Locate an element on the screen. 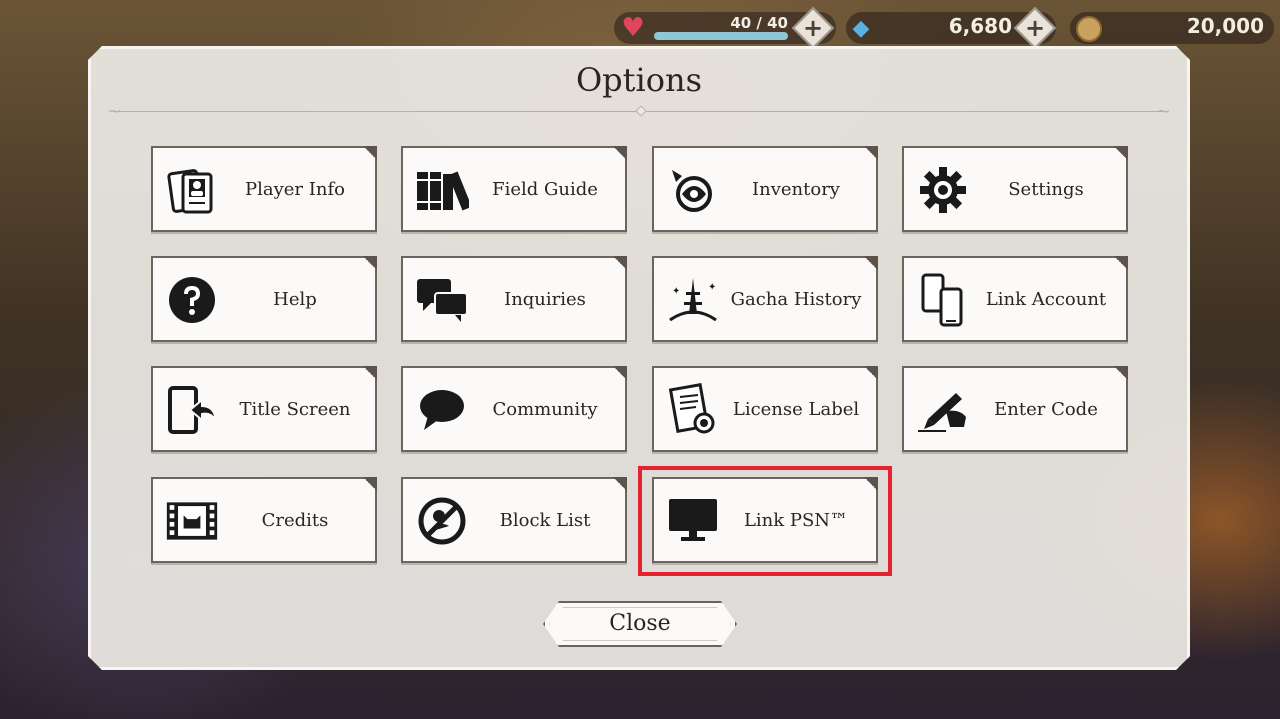  button-label: Field Guide is located at coordinates (545, 189).